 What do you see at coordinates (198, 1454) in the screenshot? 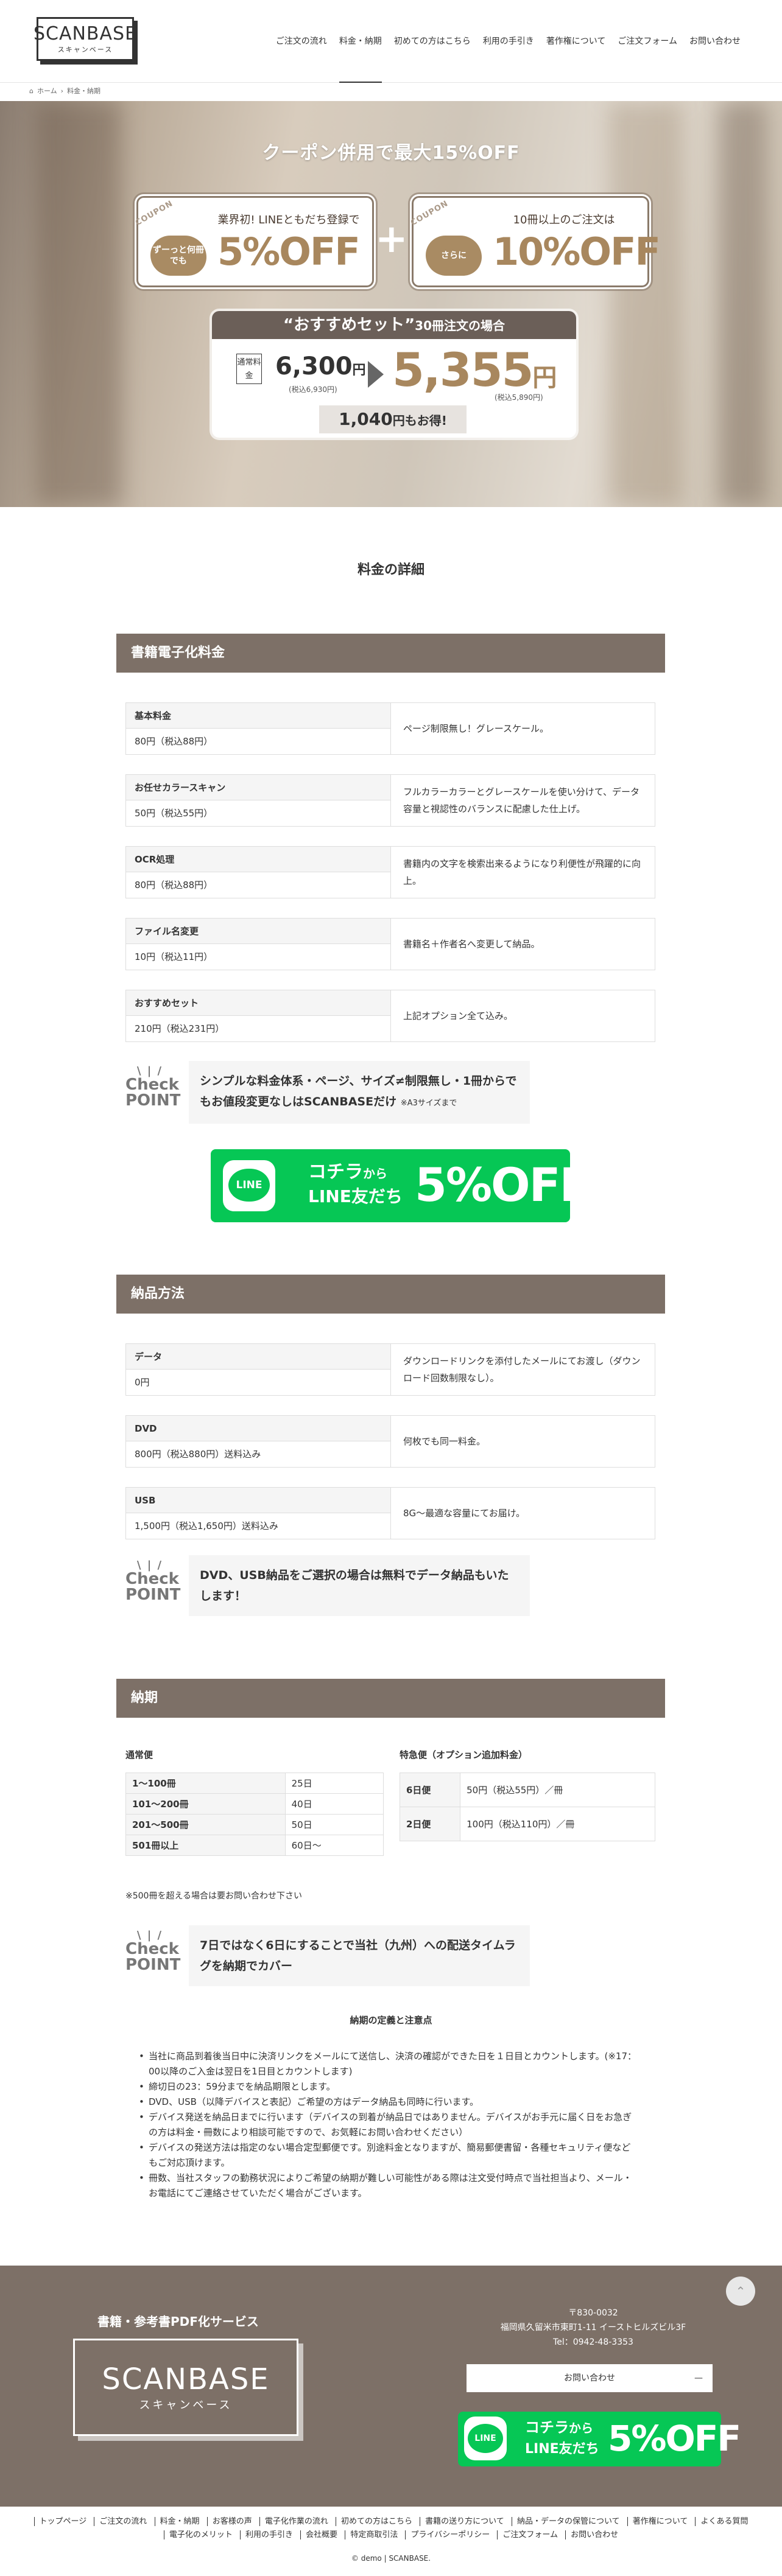
I see `price-row-price: 800円（税込880円）送料込み` at bounding box center [198, 1454].